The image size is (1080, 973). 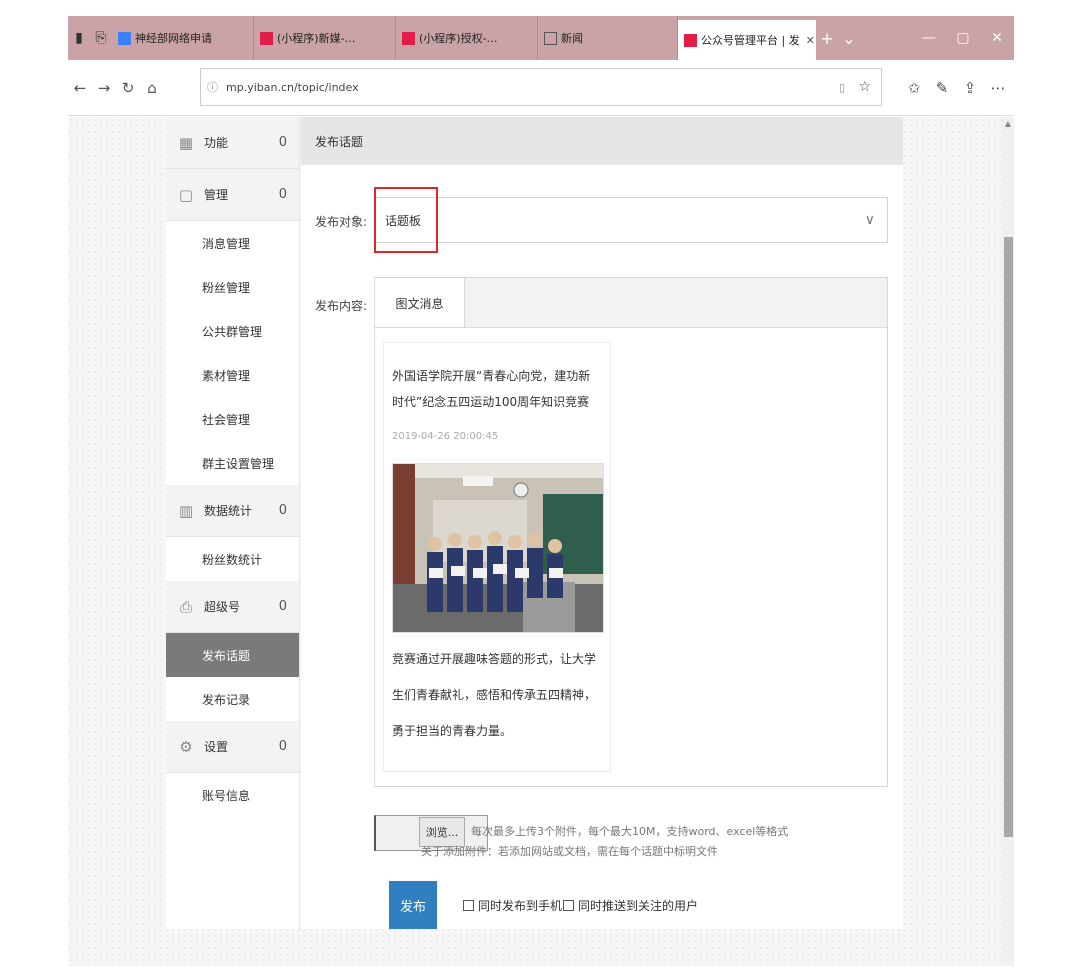 What do you see at coordinates (631, 220) in the screenshot?
I see `target-select: 话题板 ∨` at bounding box center [631, 220].